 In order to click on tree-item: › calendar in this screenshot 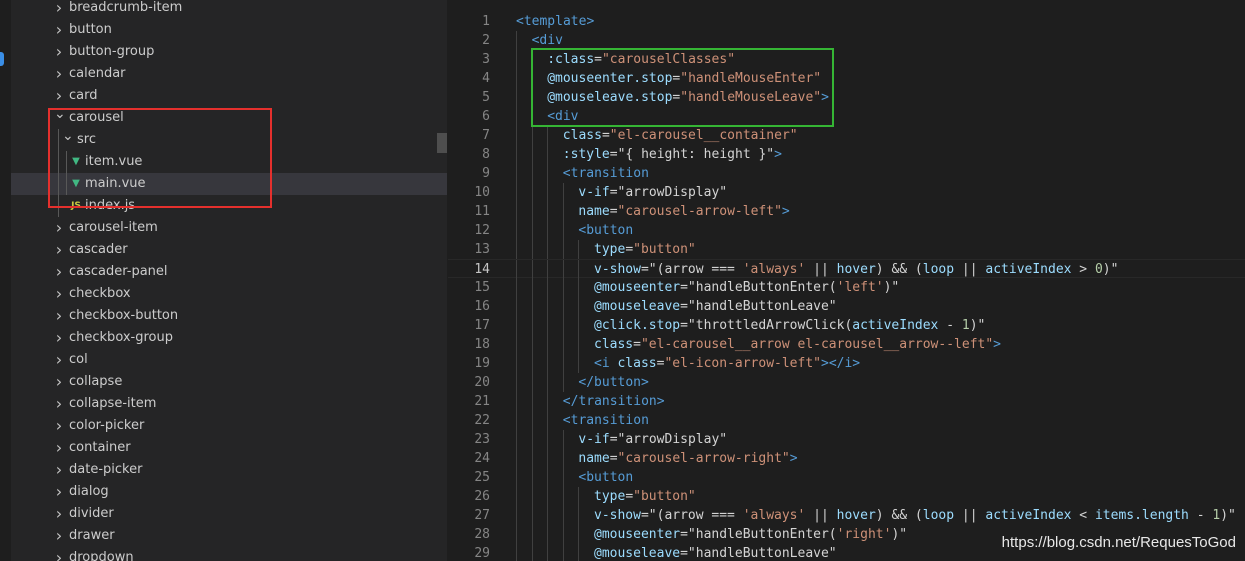, I will do `click(229, 74)`.